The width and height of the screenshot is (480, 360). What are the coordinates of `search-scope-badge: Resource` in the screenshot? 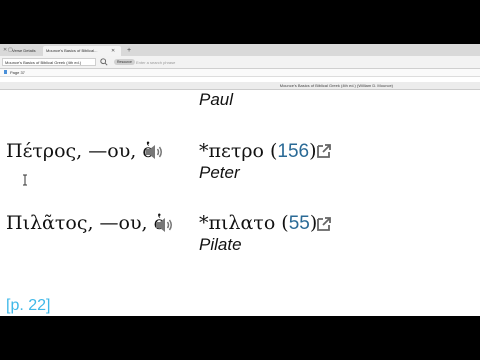 It's located at (124, 62).